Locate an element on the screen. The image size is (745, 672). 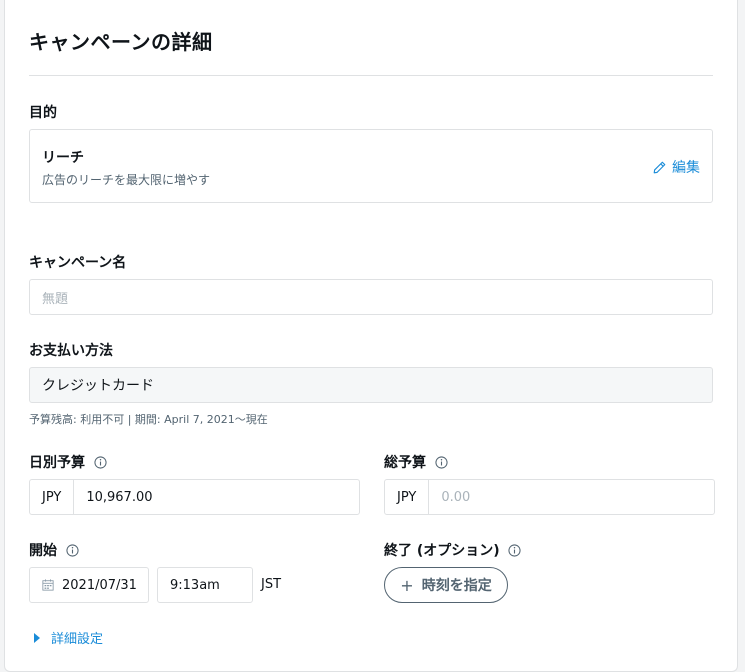
timezone-label: JST is located at coordinates (271, 584).